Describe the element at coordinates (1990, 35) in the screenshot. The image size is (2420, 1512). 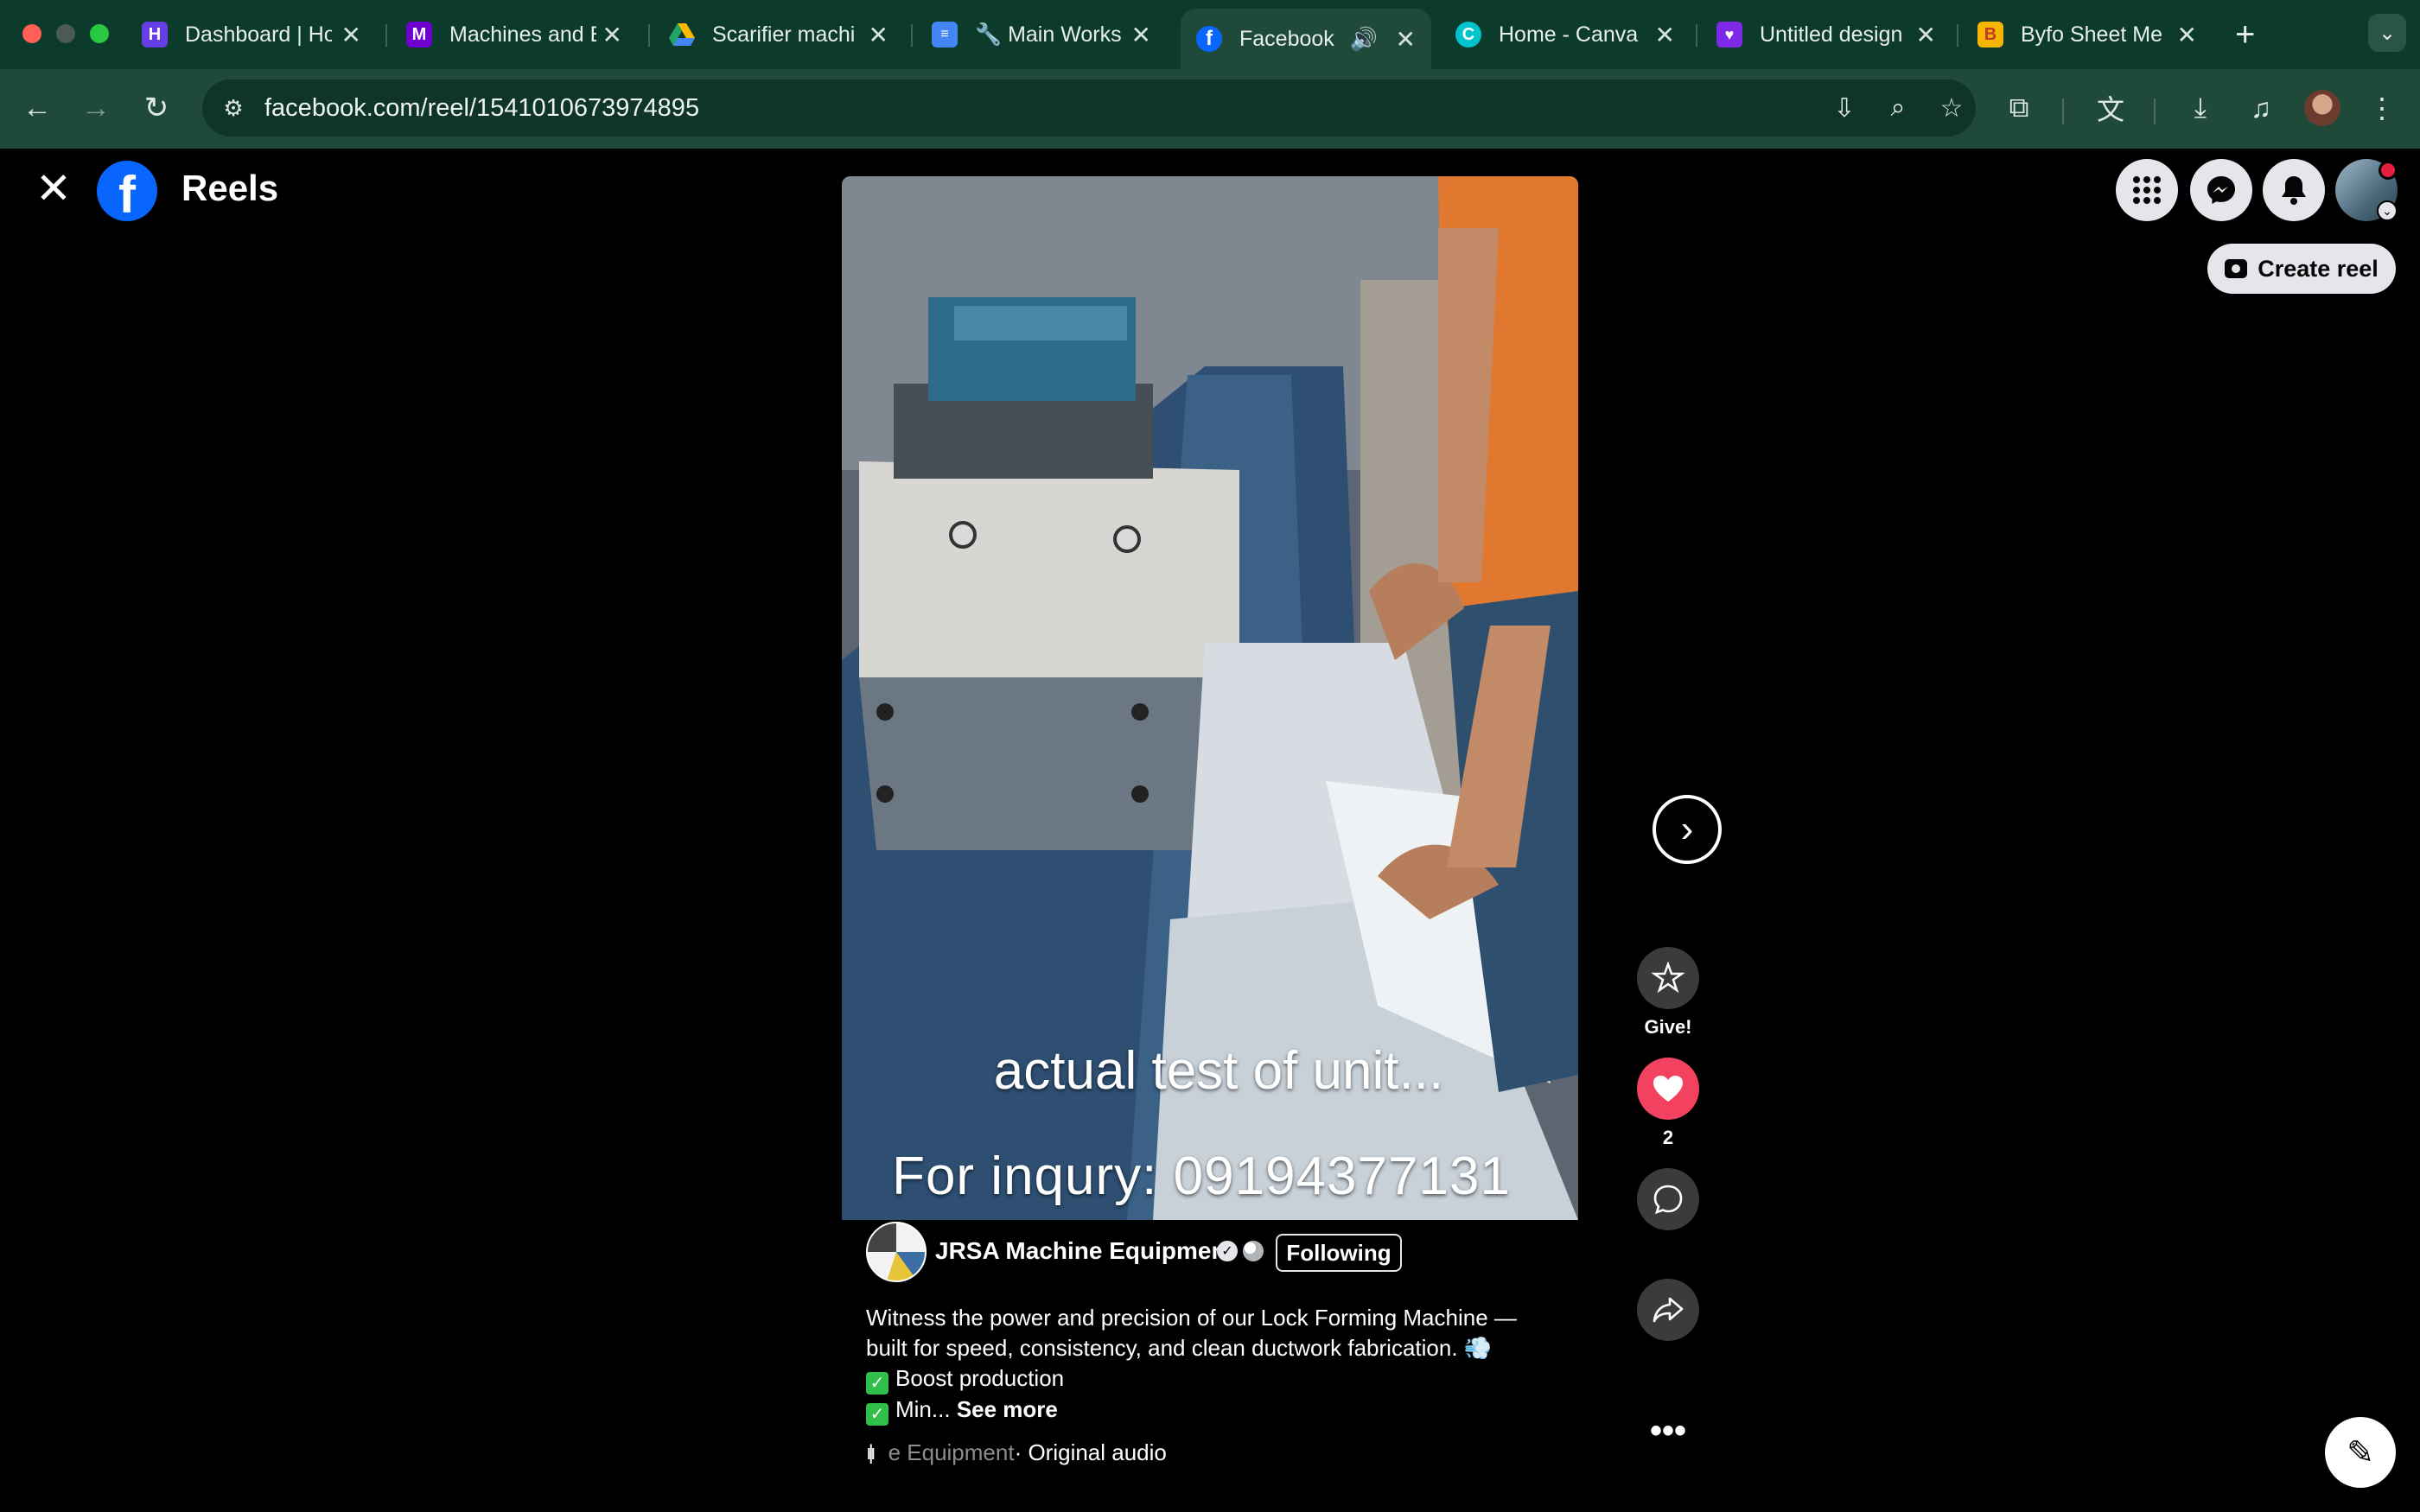
I see `byfo-icon: B` at that location.